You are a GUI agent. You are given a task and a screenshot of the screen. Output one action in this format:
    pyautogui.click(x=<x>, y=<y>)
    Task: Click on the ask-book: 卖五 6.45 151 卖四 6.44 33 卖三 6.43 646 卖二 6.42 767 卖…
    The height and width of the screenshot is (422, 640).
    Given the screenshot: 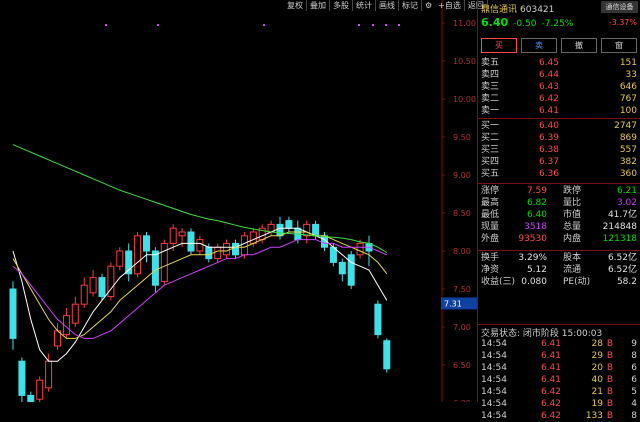 What is the action you would take?
    pyautogui.click(x=559, y=87)
    